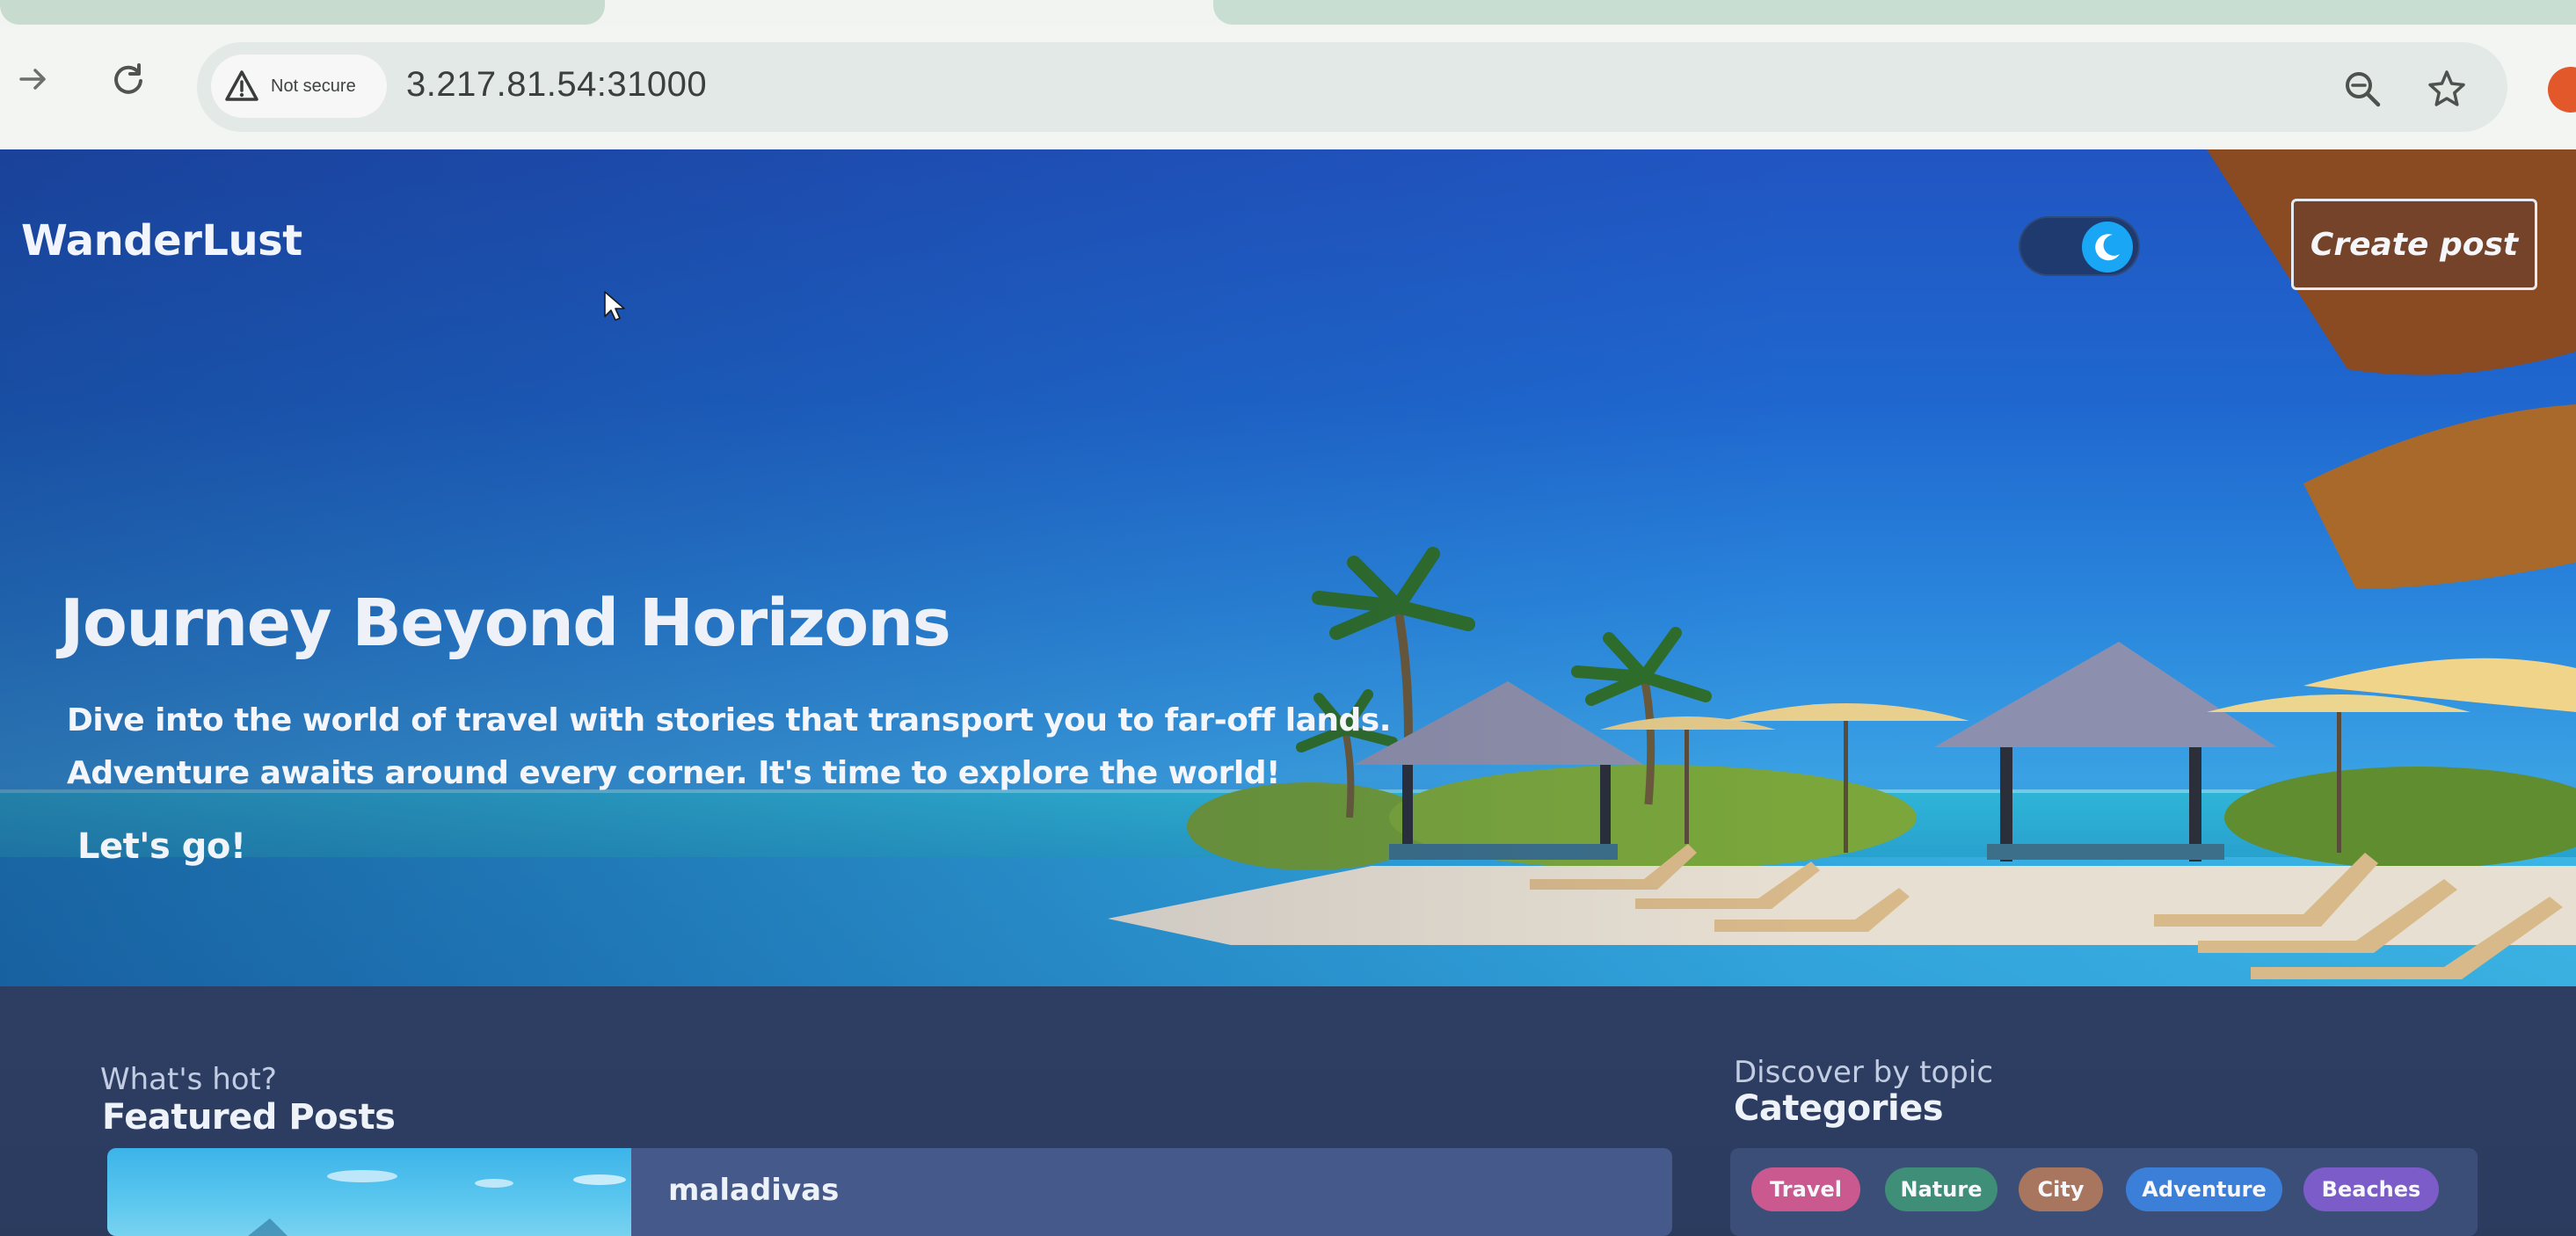  What do you see at coordinates (2371, 1189) in the screenshot?
I see `category-chip-beaches: Beaches` at bounding box center [2371, 1189].